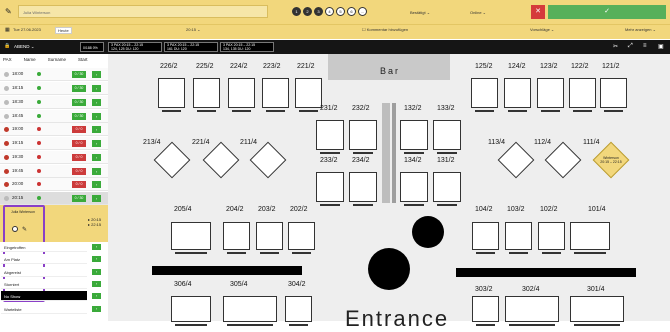  Describe the element at coordinates (385, 29) in the screenshot. I see `add-comment-button: ☐ Kommentar hinzufügen` at that location.